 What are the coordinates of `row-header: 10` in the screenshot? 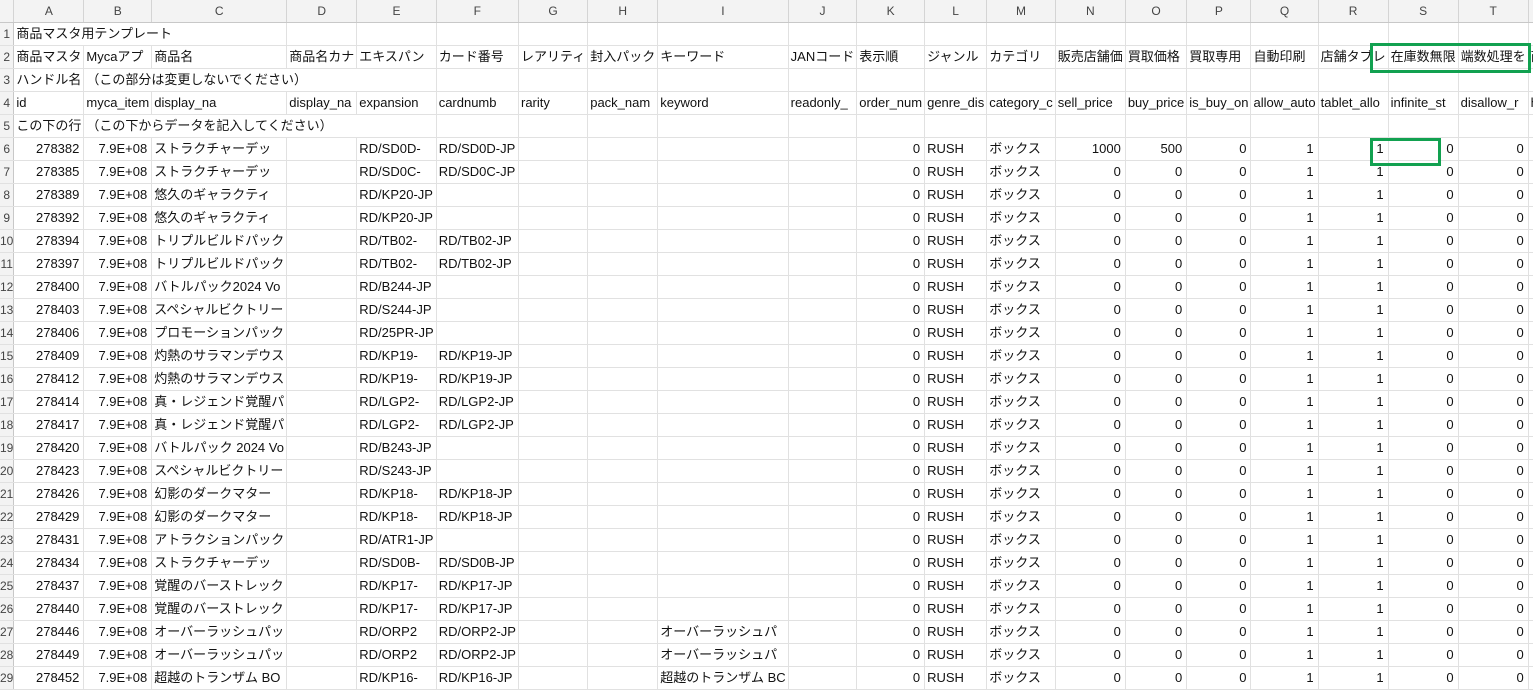 It's located at (7, 241).